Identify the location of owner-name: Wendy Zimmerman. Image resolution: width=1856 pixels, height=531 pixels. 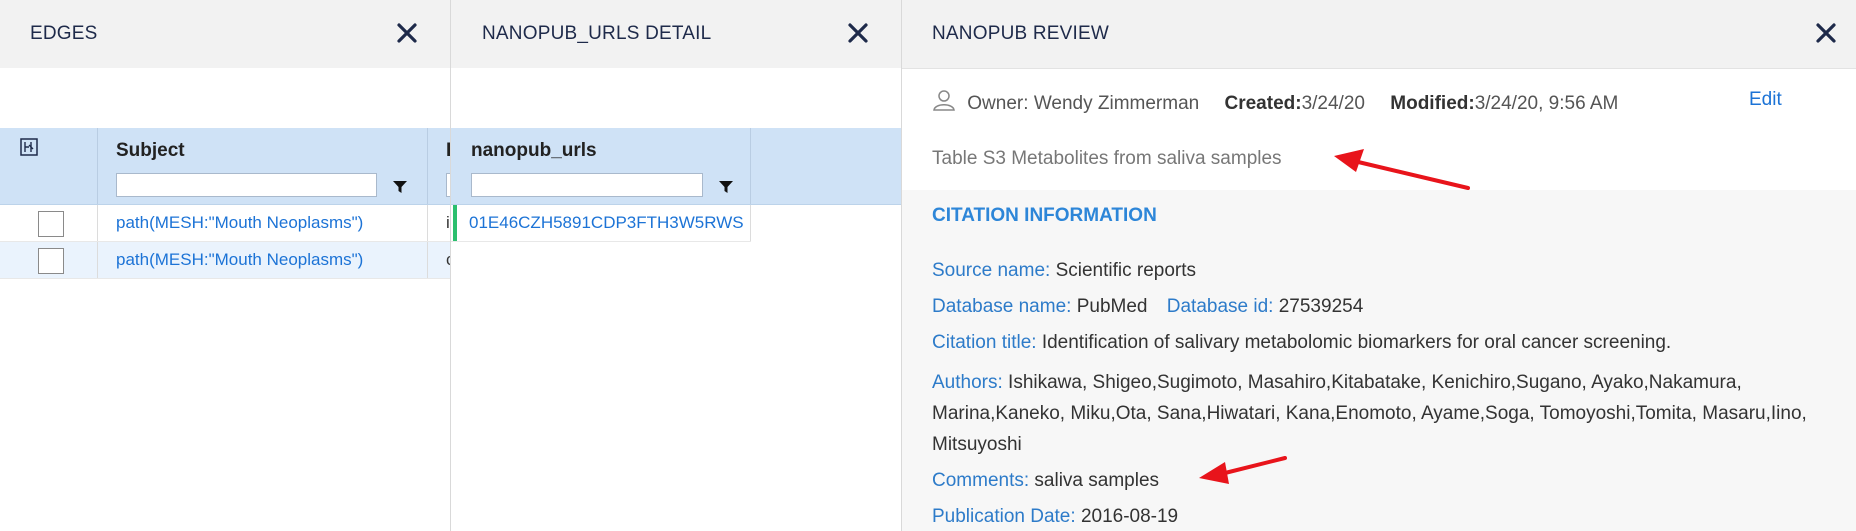
(1116, 103).